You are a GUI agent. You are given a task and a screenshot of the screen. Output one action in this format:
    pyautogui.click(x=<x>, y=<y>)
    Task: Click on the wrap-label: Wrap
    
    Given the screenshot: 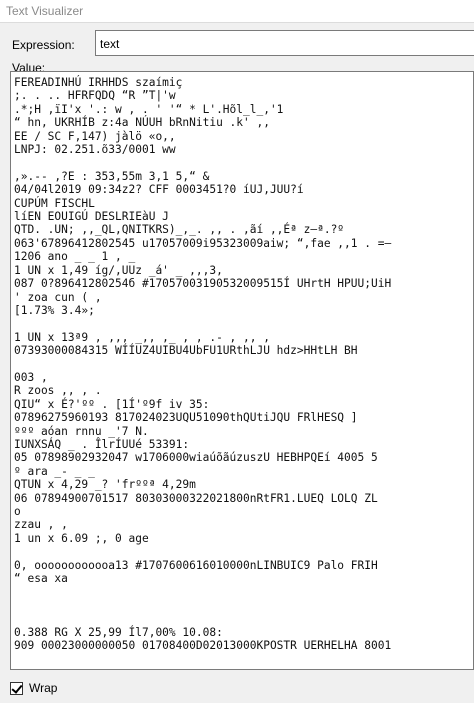 What is the action you would take?
    pyautogui.click(x=43, y=688)
    